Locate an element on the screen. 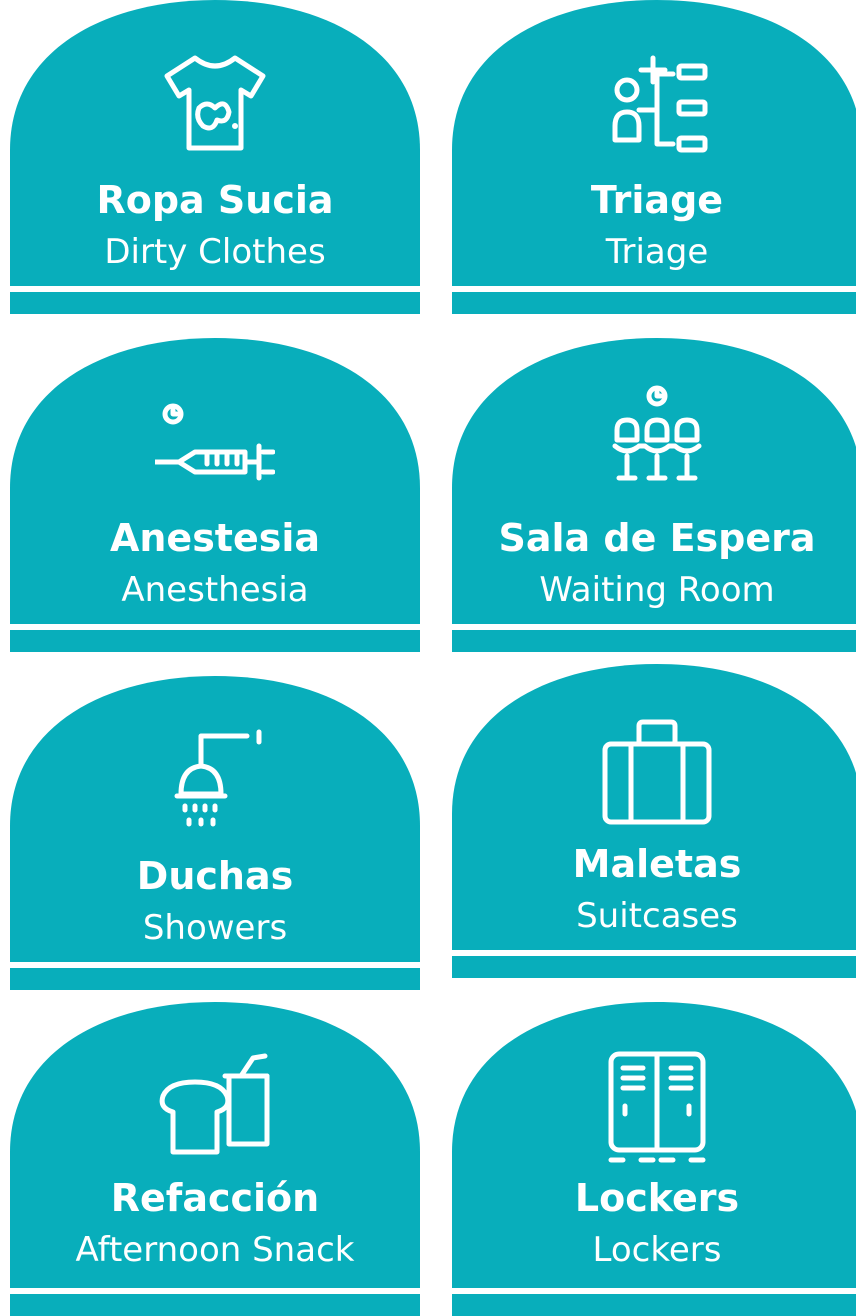 This screenshot has height=1316, width=856. sign-title: Ropa Sucia is located at coordinates (215, 200).